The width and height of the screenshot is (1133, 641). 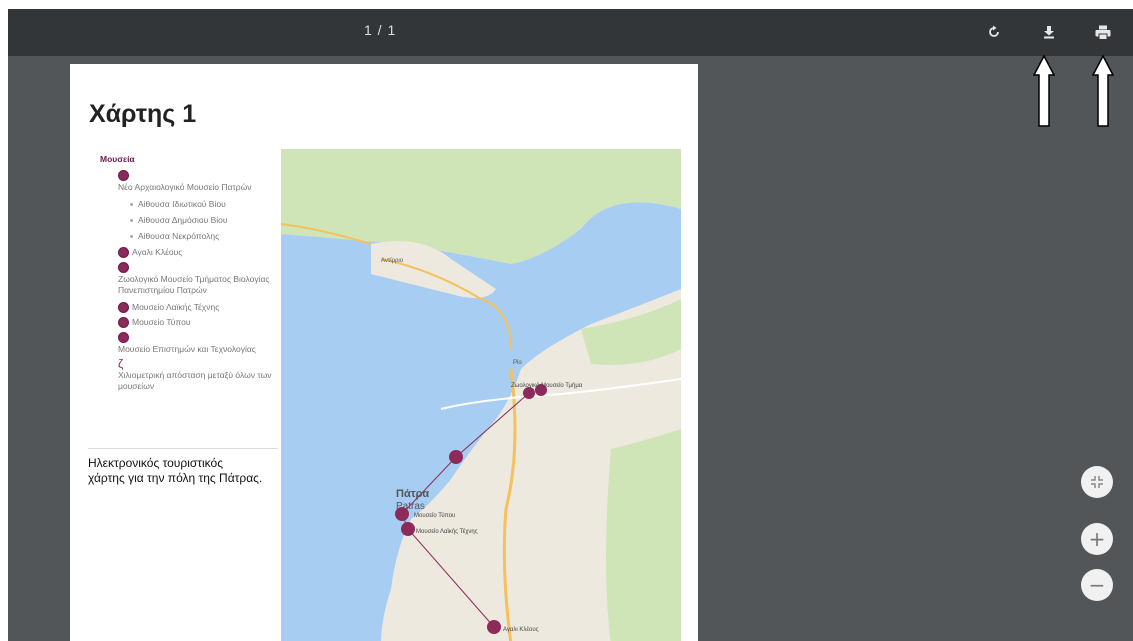 I want to click on legend-subitem: Αίθουσα Ιδιωτικού Βίου, so click(x=205, y=204).